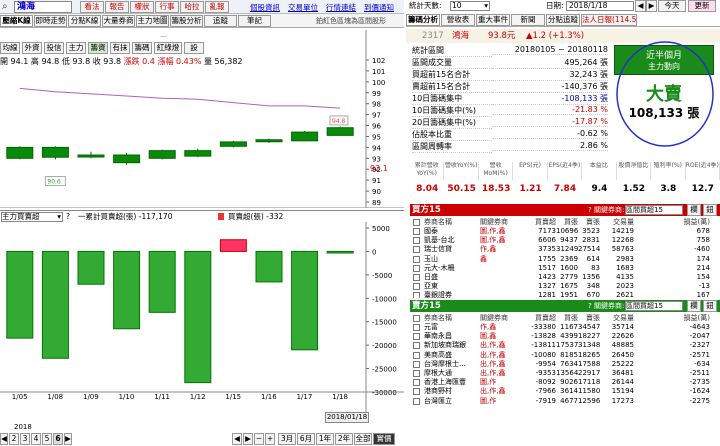 The image size is (720, 446). I want to click on zoom-in-icon: +, so click(270, 439).